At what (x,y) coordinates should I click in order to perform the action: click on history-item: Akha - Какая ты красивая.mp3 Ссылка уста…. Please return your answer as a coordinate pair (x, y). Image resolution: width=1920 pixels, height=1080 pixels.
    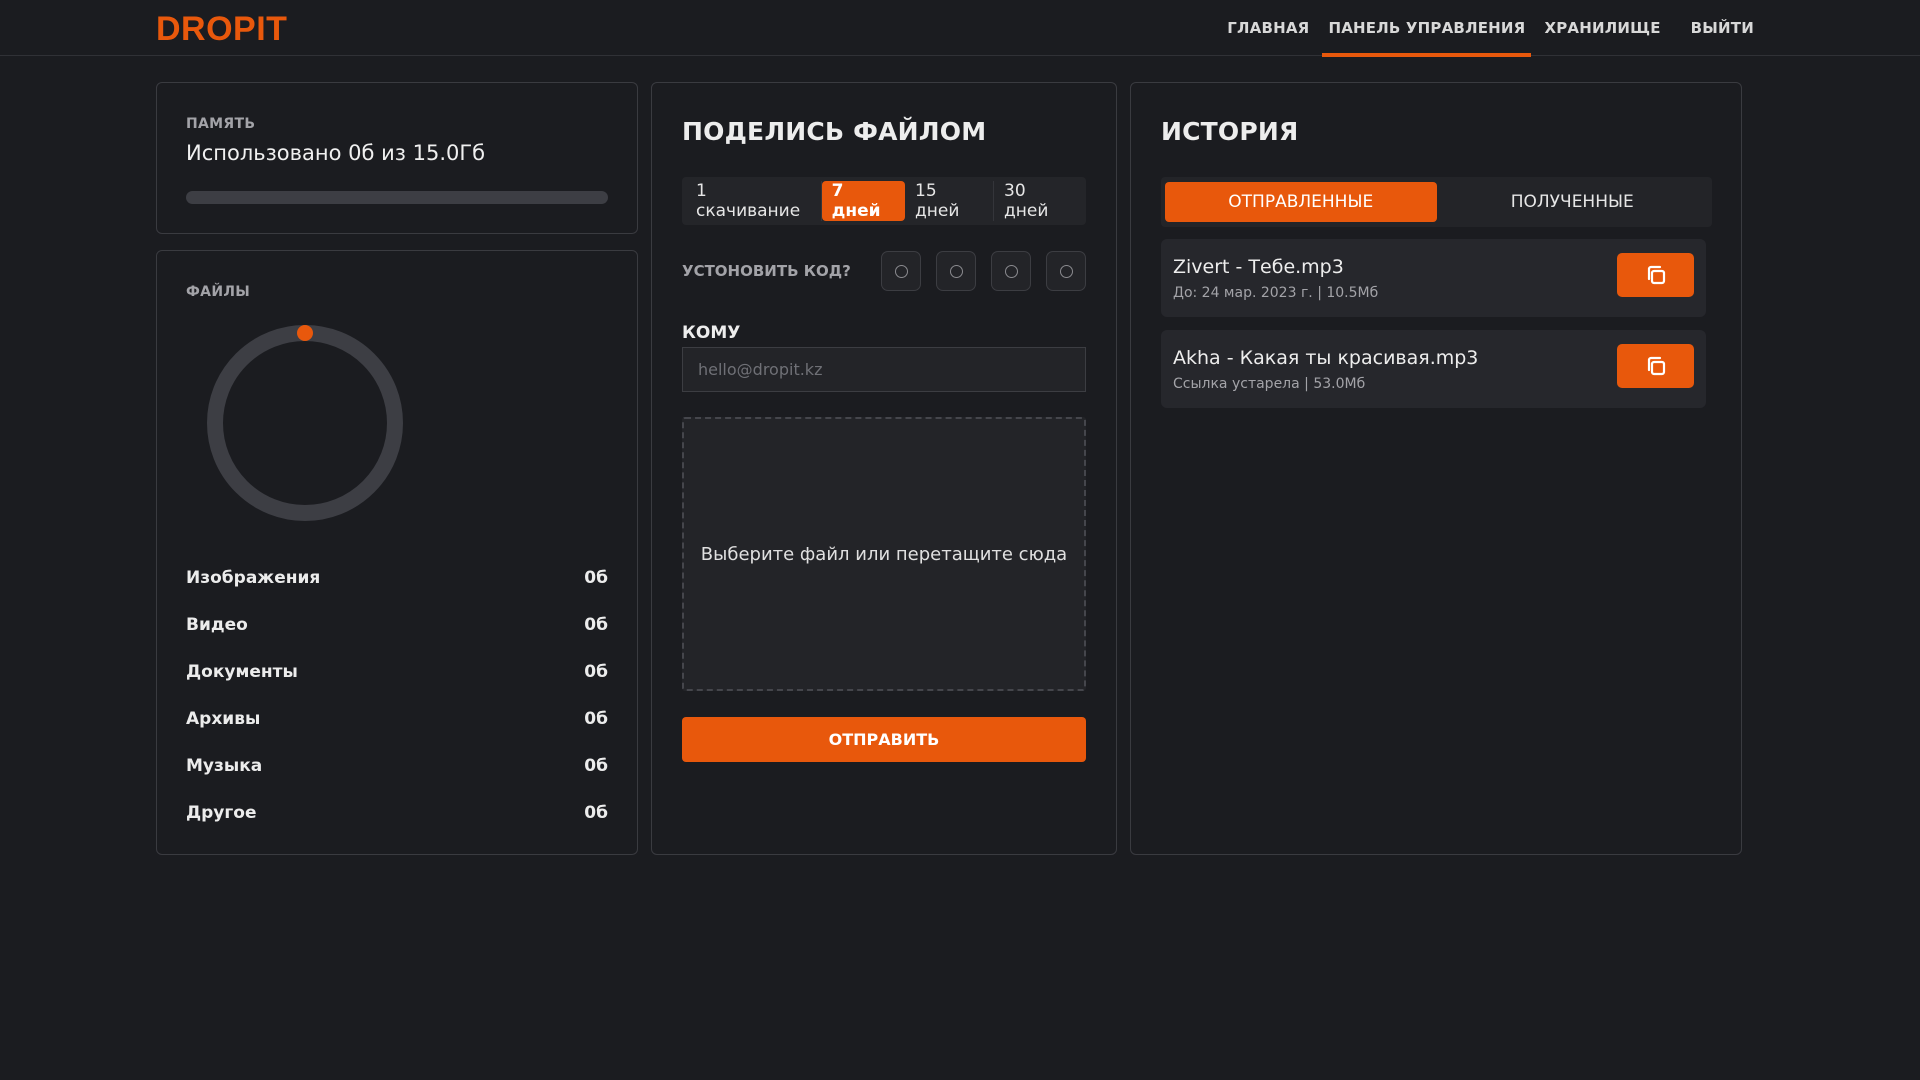
    Looking at the image, I should click on (1433, 369).